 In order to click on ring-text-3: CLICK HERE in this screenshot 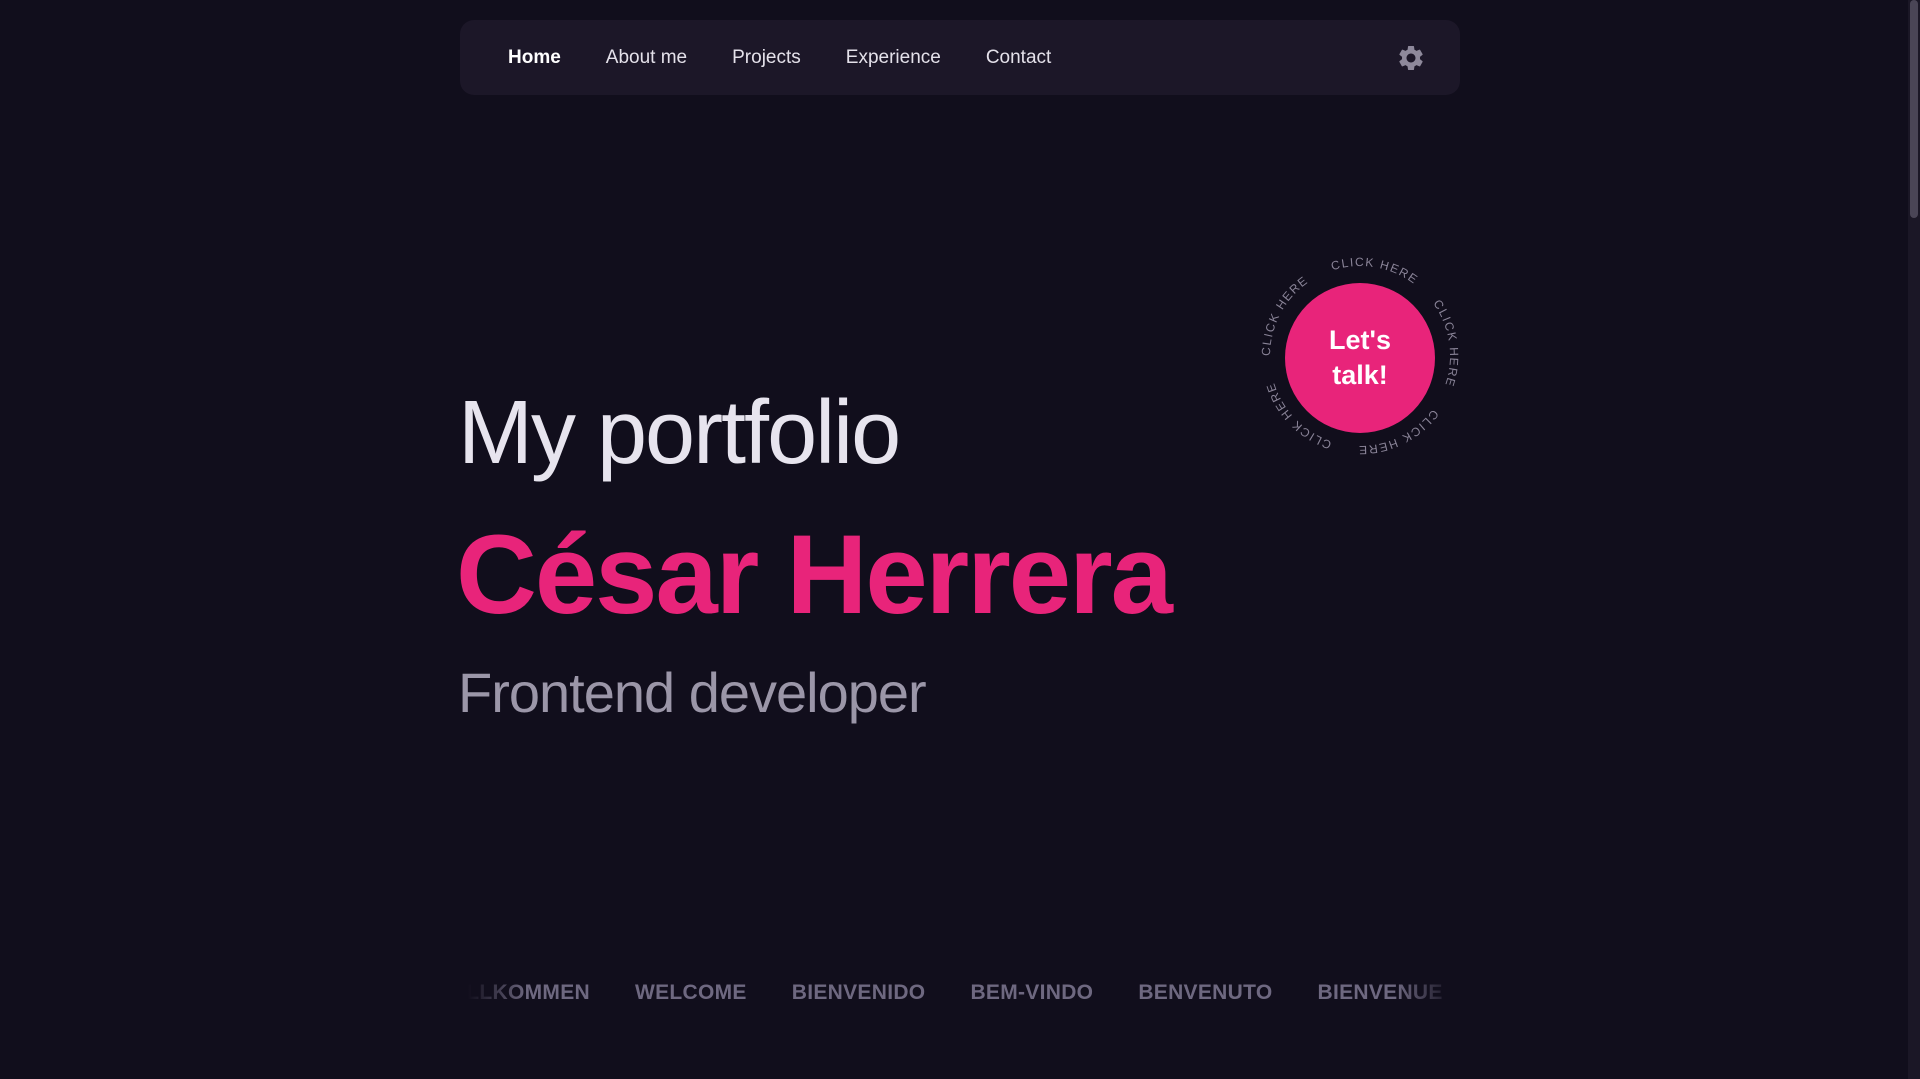, I will do `click(1444, 343)`.